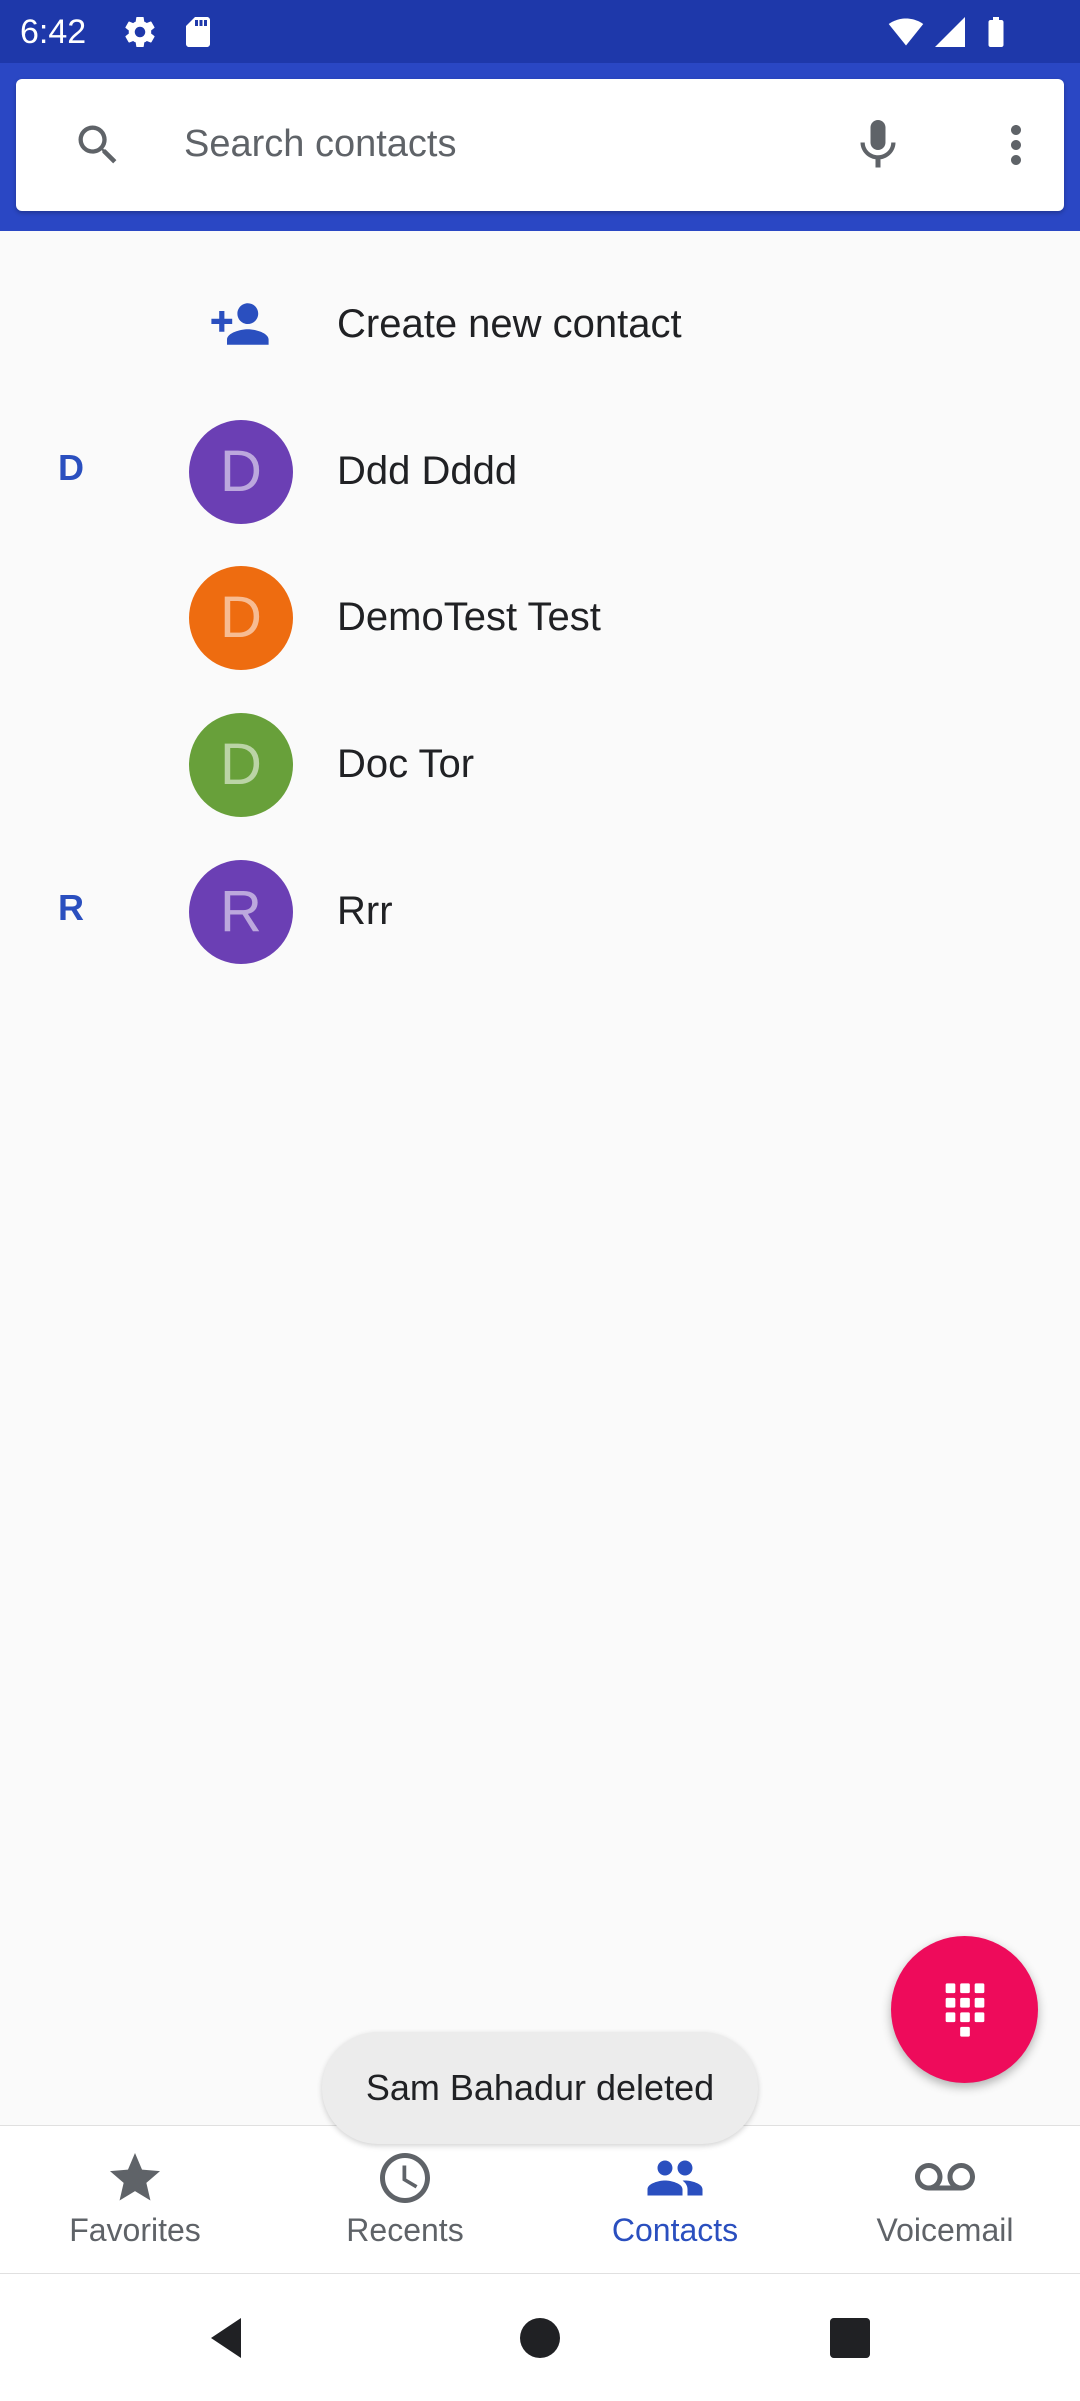  Describe the element at coordinates (53, 32) in the screenshot. I see `status-time: 6:42` at that location.